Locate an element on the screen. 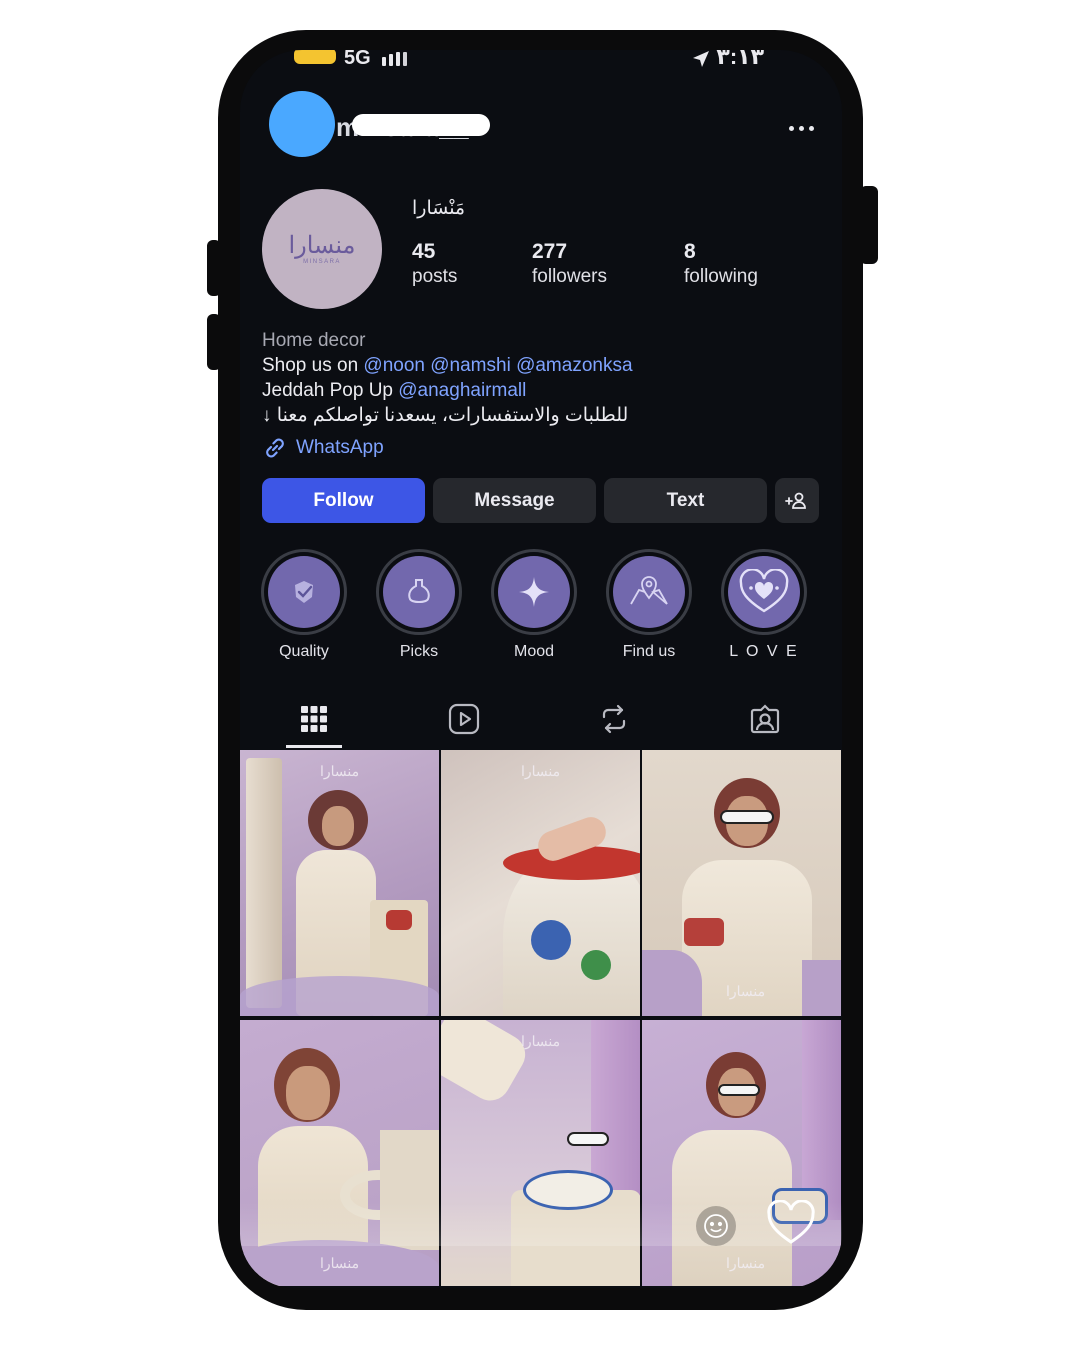 The height and width of the screenshot is (1350, 1080). bottom-overlay is located at coordinates (541, 1224).